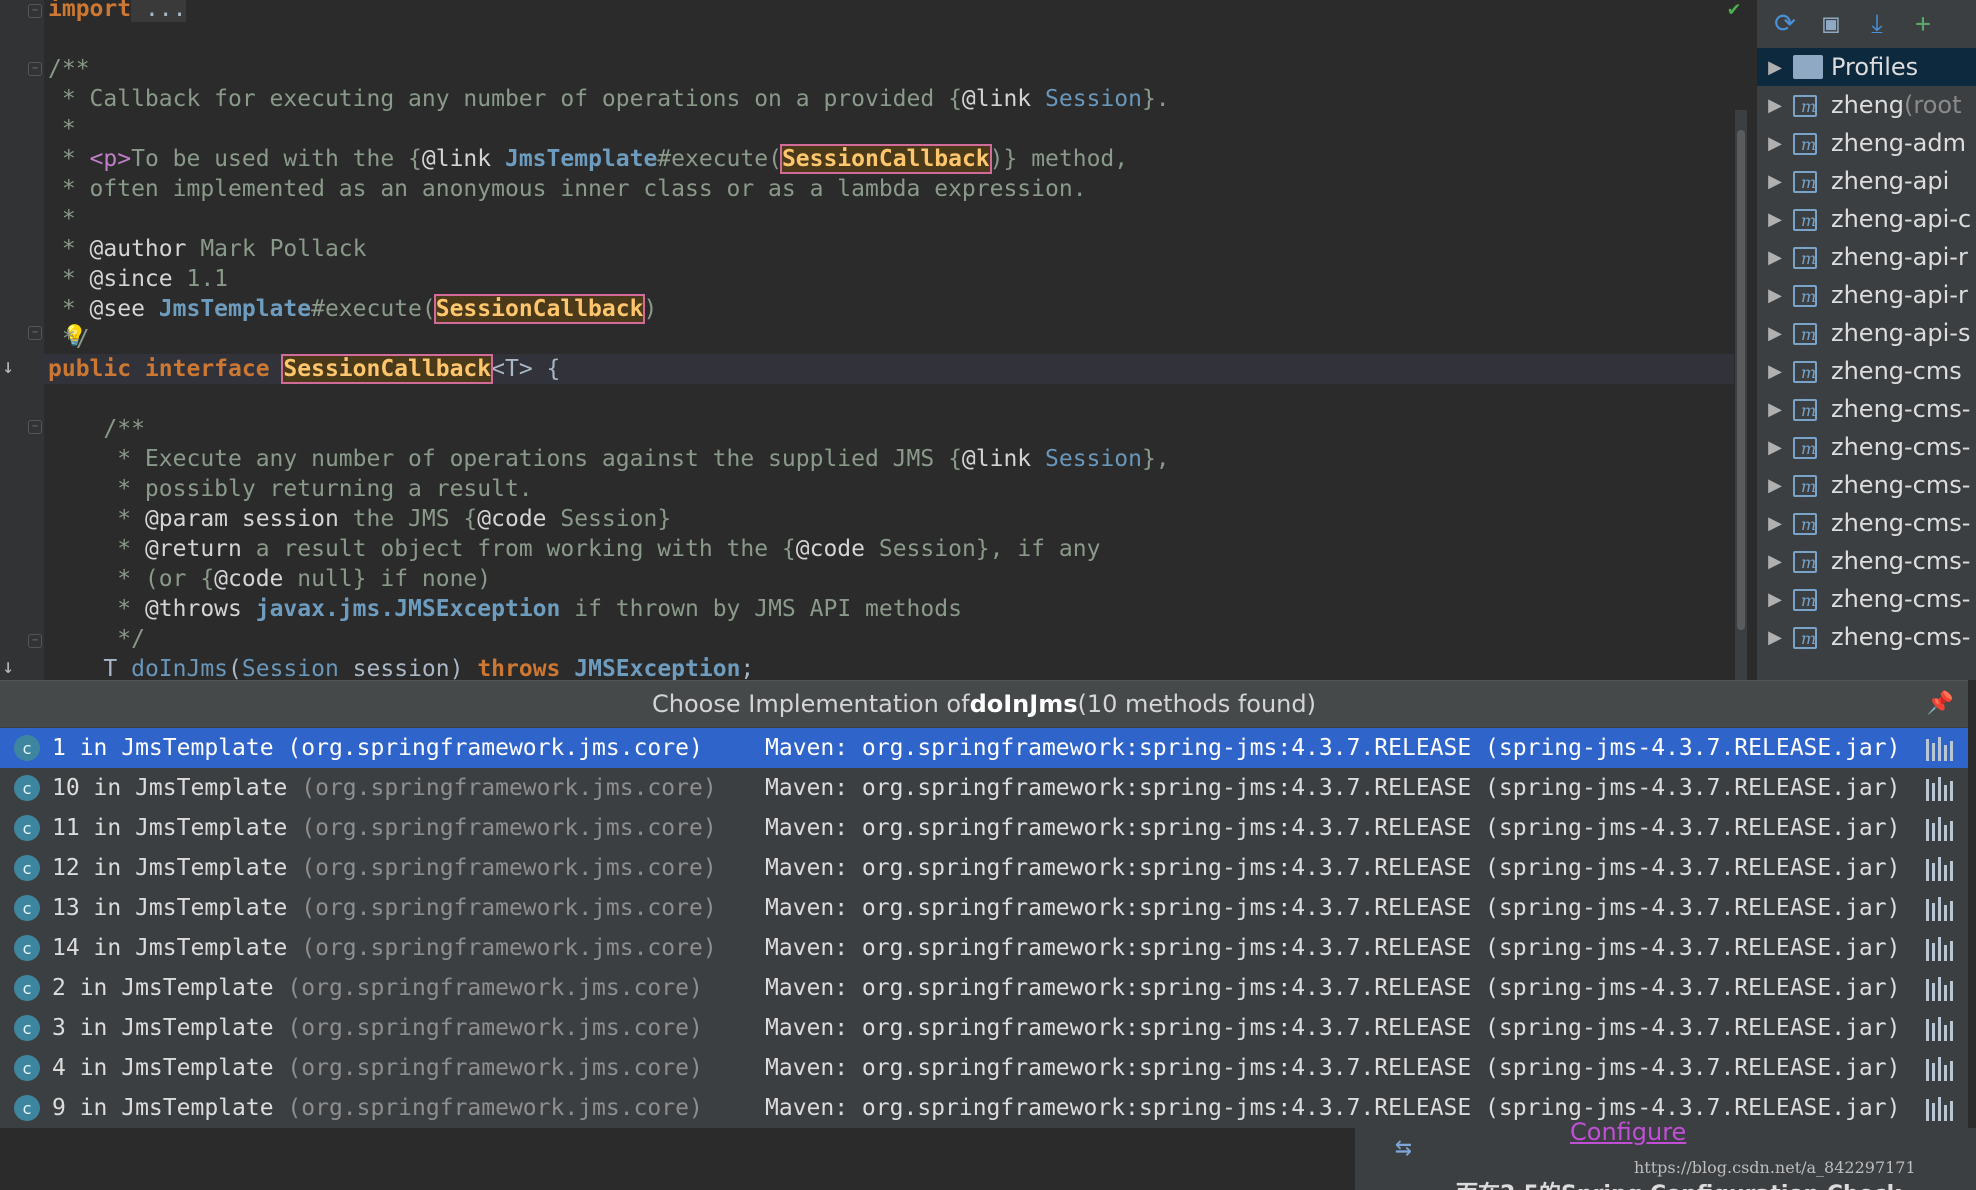 The image size is (1976, 1190). Describe the element at coordinates (1866, 333) in the screenshot. I see `maven-module-item: ▶ m zheng-api-s` at that location.